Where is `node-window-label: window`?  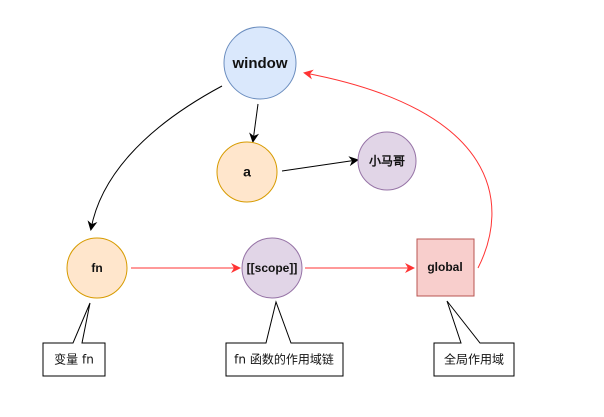 node-window-label: window is located at coordinates (260, 63).